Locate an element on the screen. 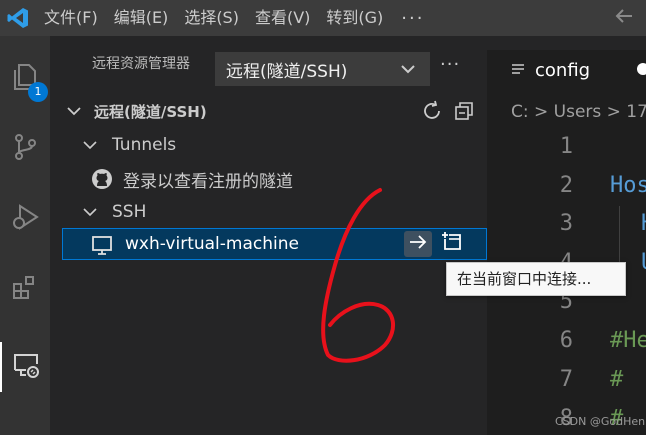 The image size is (646, 435). new-window-icon is located at coordinates (452, 244).